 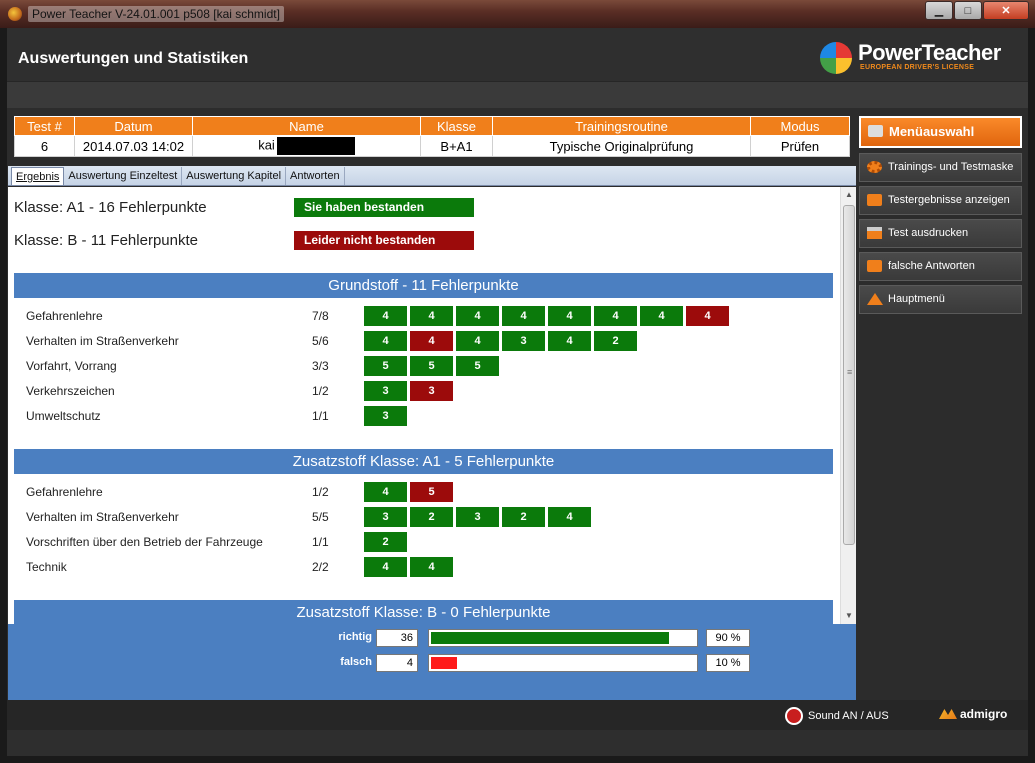 What do you see at coordinates (836, 58) in the screenshot?
I see `logo-ball-icon` at bounding box center [836, 58].